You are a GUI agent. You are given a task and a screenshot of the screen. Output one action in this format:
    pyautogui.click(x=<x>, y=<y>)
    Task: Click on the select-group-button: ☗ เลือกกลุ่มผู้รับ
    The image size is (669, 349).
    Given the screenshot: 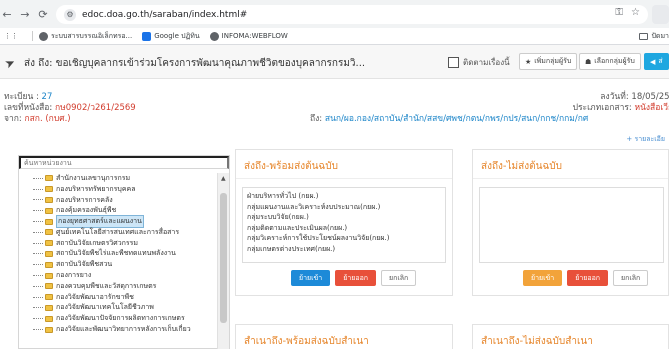 What is the action you would take?
    pyautogui.click(x=610, y=61)
    